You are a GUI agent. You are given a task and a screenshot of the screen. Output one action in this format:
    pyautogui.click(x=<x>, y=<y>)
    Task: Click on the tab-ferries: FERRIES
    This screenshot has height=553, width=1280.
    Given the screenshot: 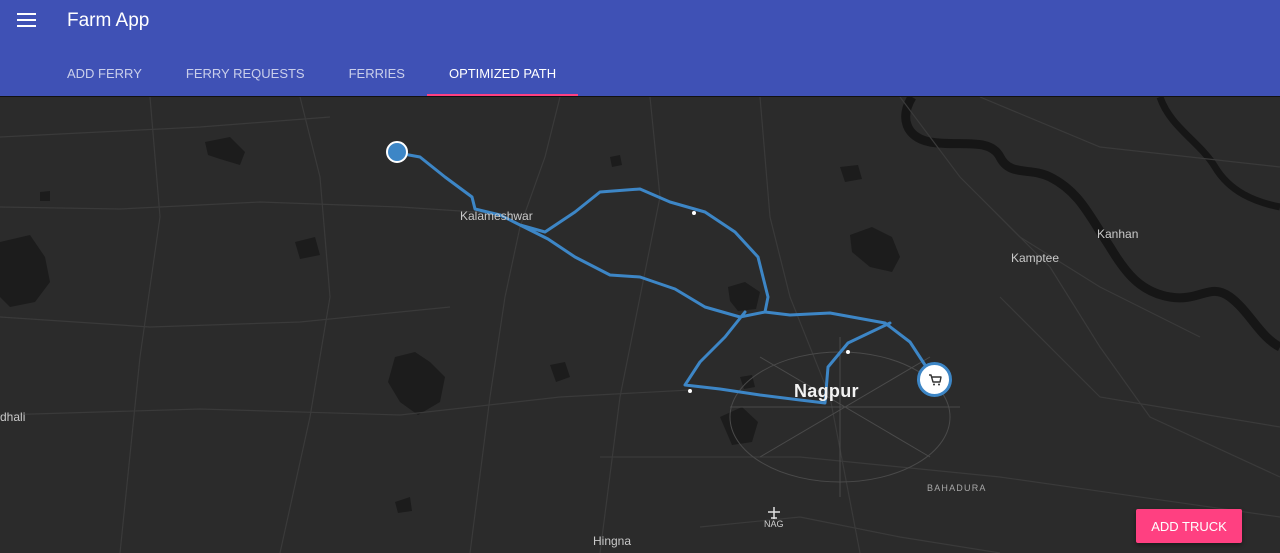 What is the action you would take?
    pyautogui.click(x=377, y=75)
    